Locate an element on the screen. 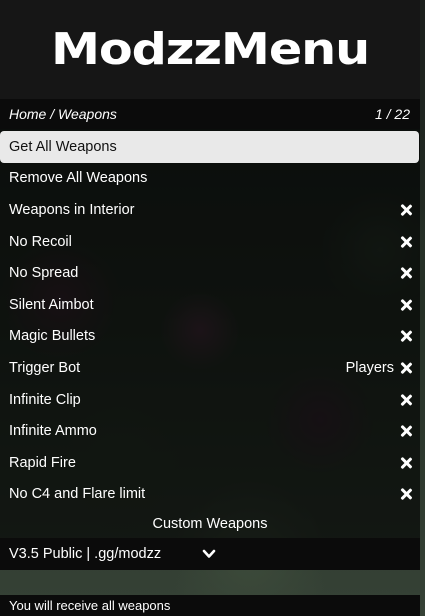 This screenshot has height=616, width=425. menu-footer: V3.5 Public | .gg/modzz is located at coordinates (210, 554).